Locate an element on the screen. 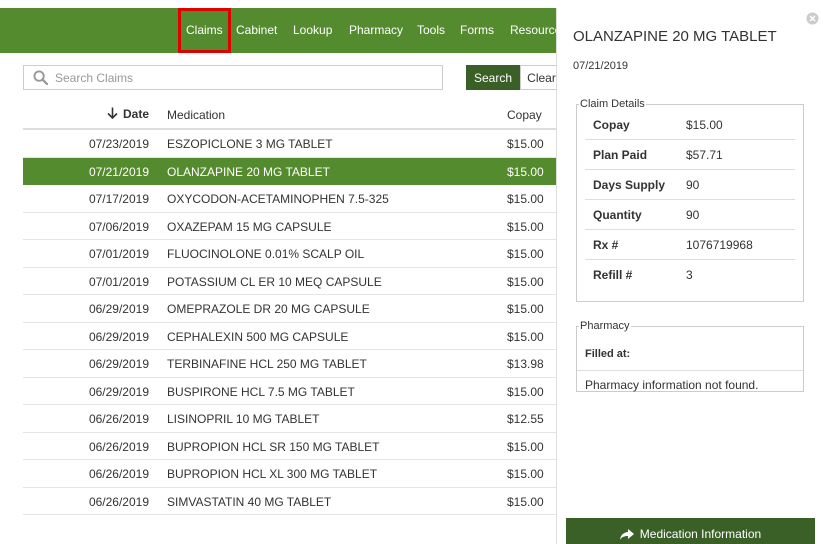 The width and height of the screenshot is (823, 544). claim-medication: ESZOPICLONE 3 MG TABLET is located at coordinates (250, 144).